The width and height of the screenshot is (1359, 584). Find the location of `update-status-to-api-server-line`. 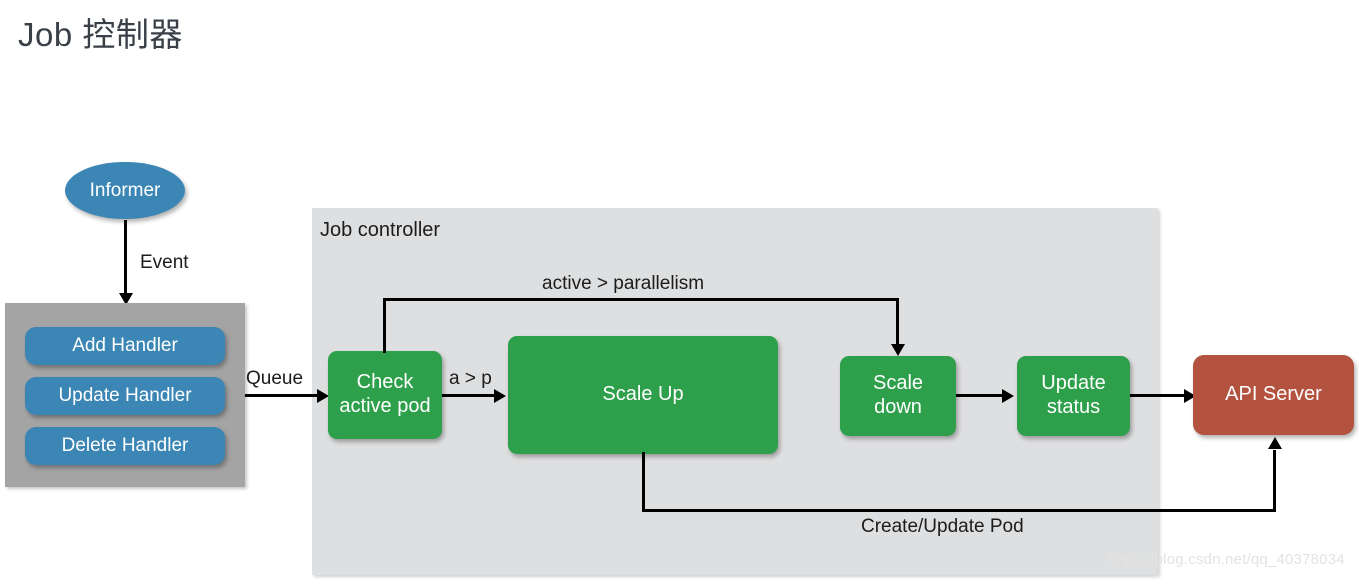

update-status-to-api-server-line is located at coordinates (1158, 395).